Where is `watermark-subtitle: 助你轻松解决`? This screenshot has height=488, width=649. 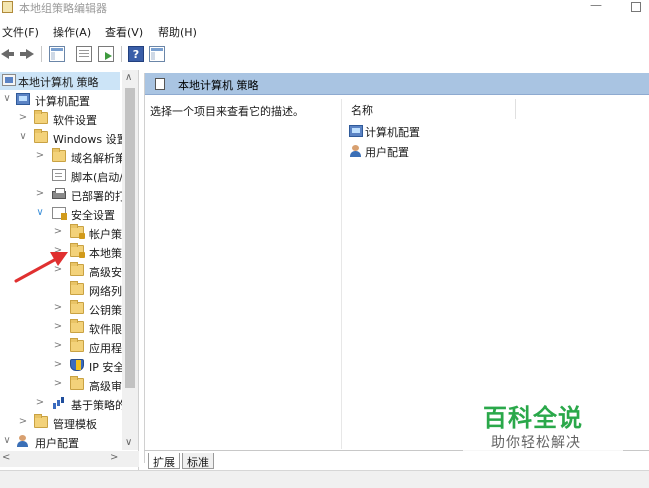
watermark-subtitle: 助你轻松解决 is located at coordinates (536, 443).